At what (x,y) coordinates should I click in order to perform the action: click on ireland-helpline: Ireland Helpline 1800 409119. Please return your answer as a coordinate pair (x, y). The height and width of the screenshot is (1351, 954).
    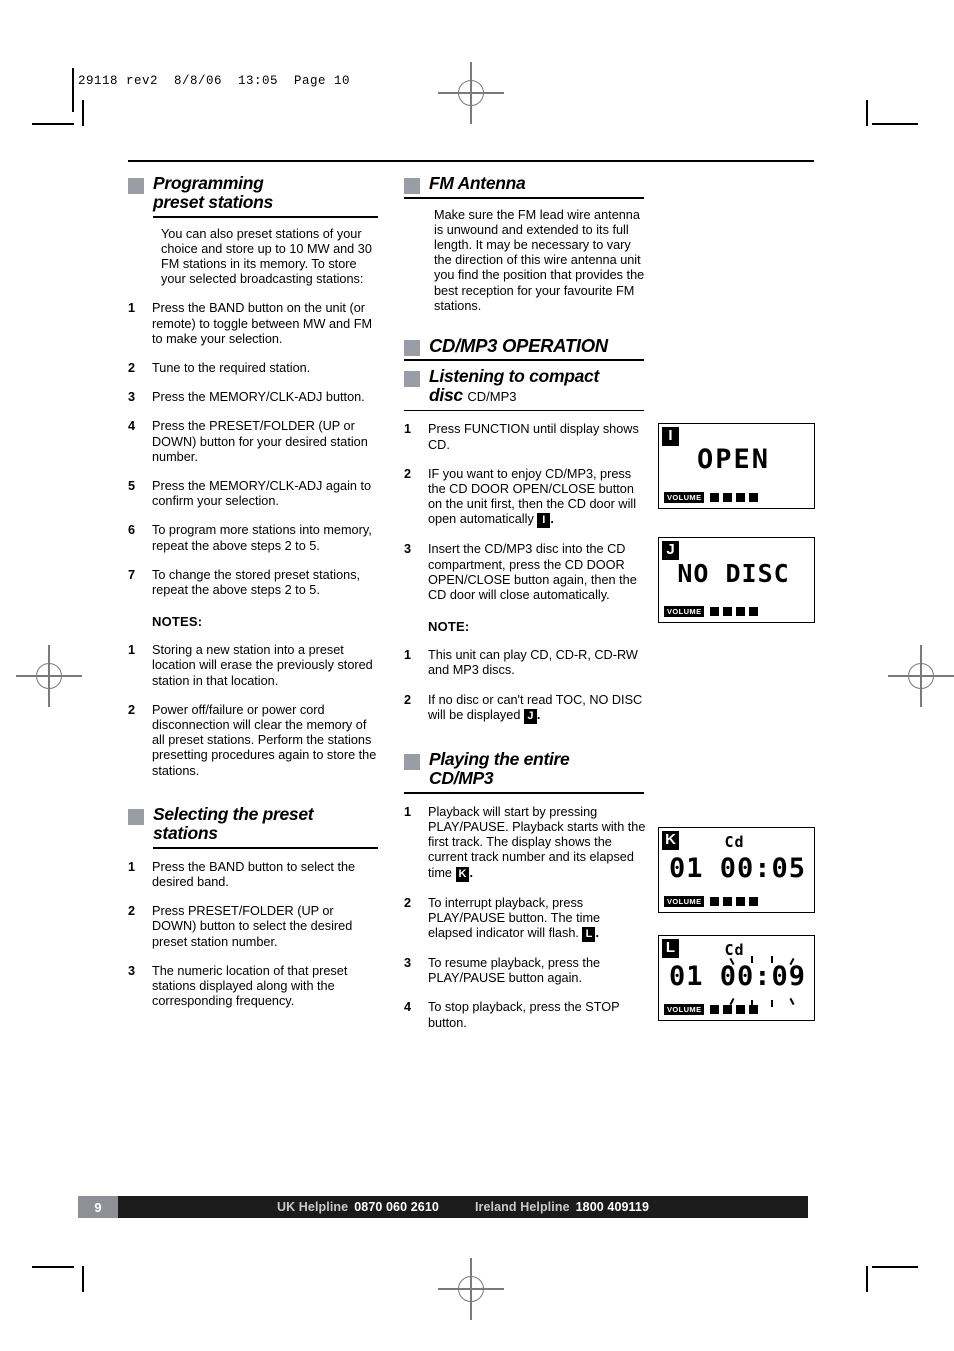
    Looking at the image, I should click on (562, 1207).